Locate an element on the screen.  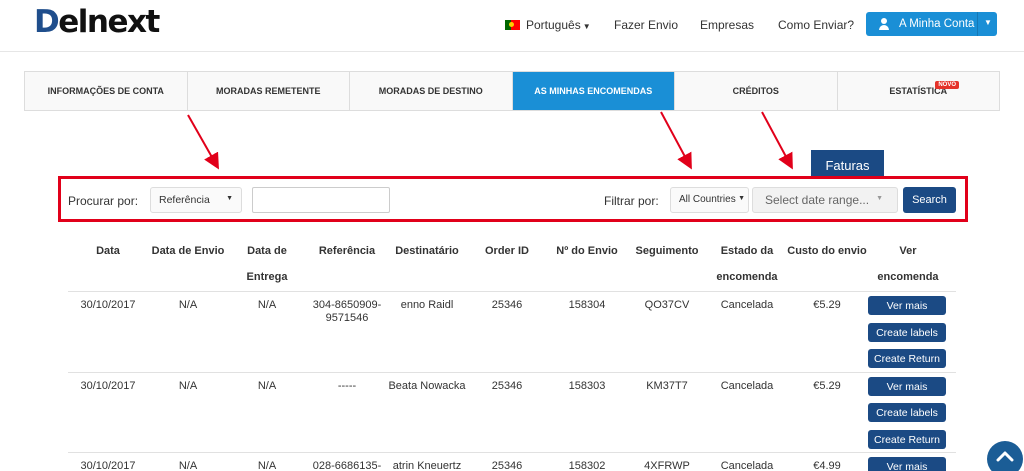
col-header-custo: Custo do envio is located at coordinates (827, 251).